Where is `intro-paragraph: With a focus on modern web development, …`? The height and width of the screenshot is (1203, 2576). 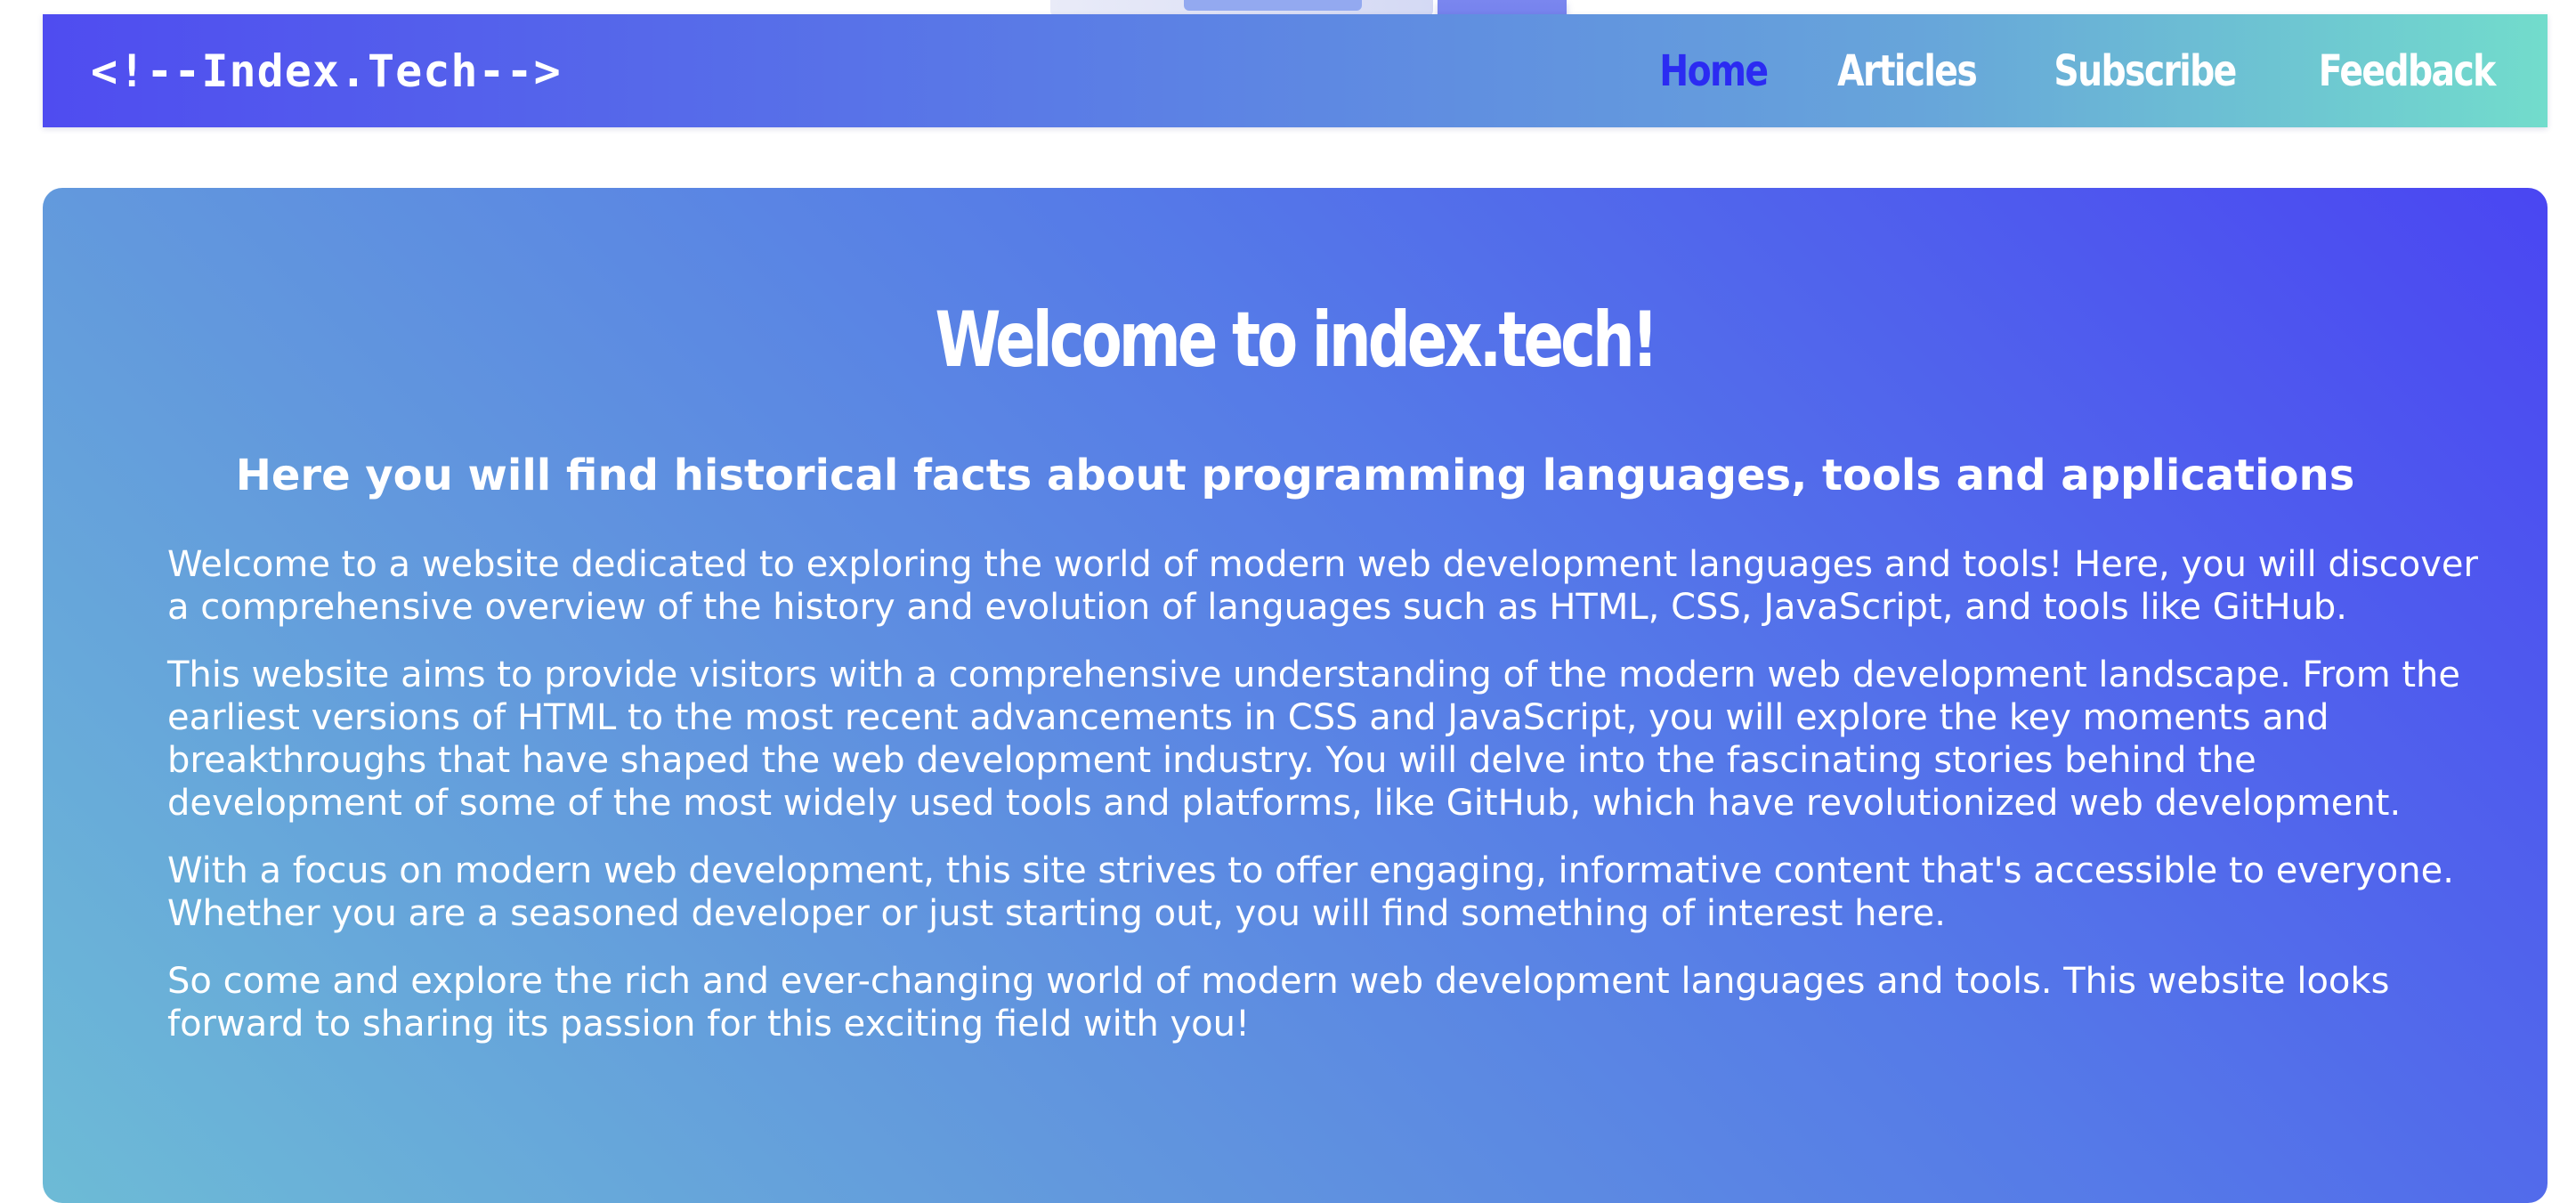
intro-paragraph: With a focus on modern web development, … is located at coordinates (1310, 891).